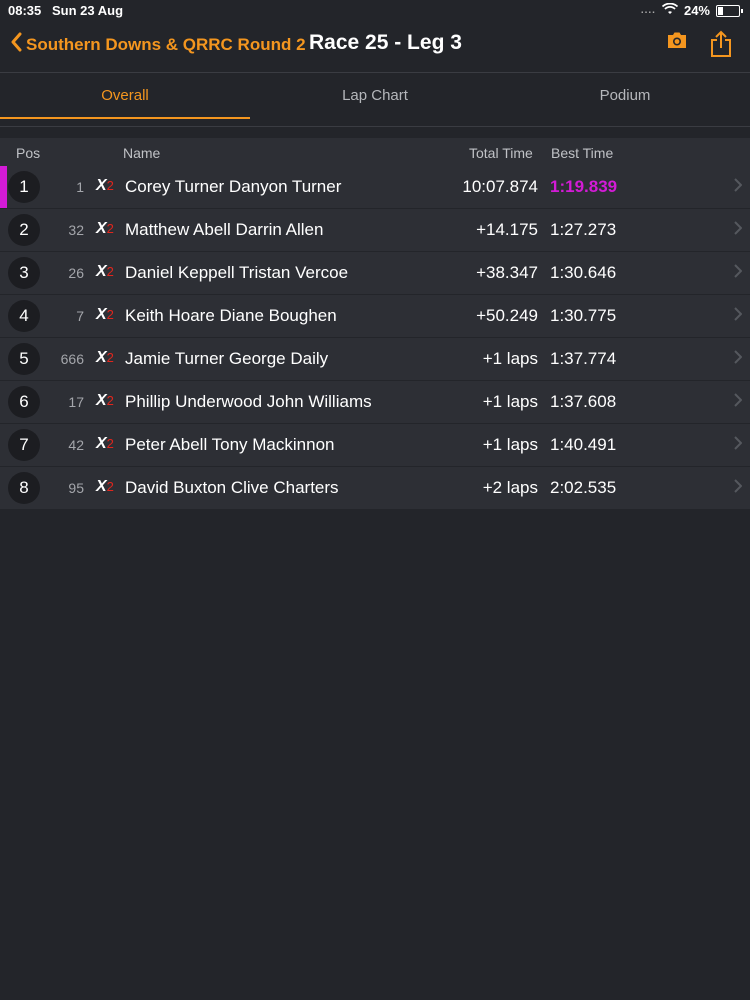 The width and height of the screenshot is (750, 1000). Describe the element at coordinates (80, 316) in the screenshot. I see `car-number: 7` at that location.